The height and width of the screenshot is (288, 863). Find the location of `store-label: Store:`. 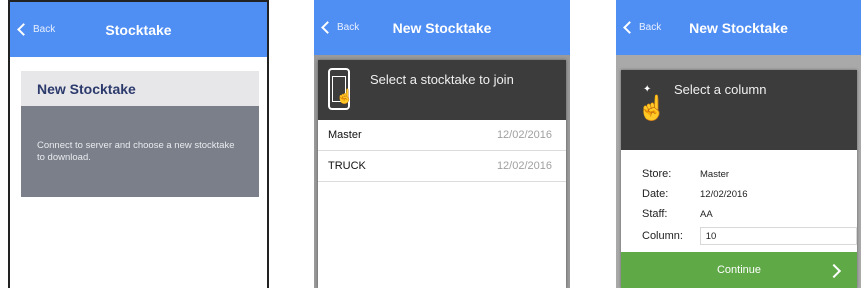

store-label: Store: is located at coordinates (657, 174).